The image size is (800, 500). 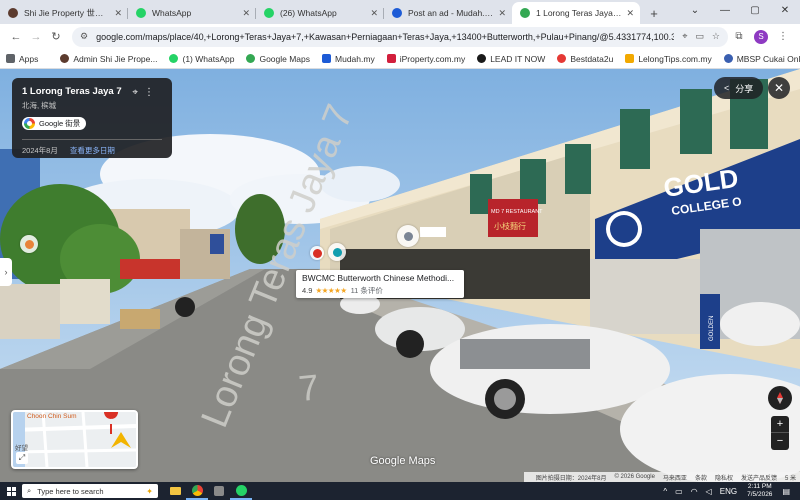 I want to click on language-indicator: ENG, so click(x=728, y=491).